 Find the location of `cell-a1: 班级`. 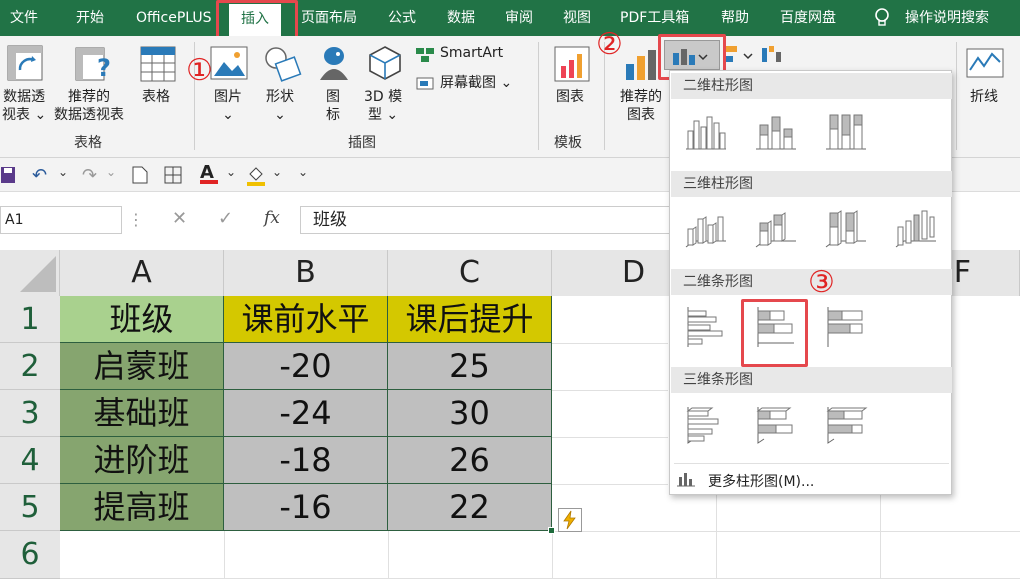

cell-a1: 班级 is located at coordinates (142, 319).